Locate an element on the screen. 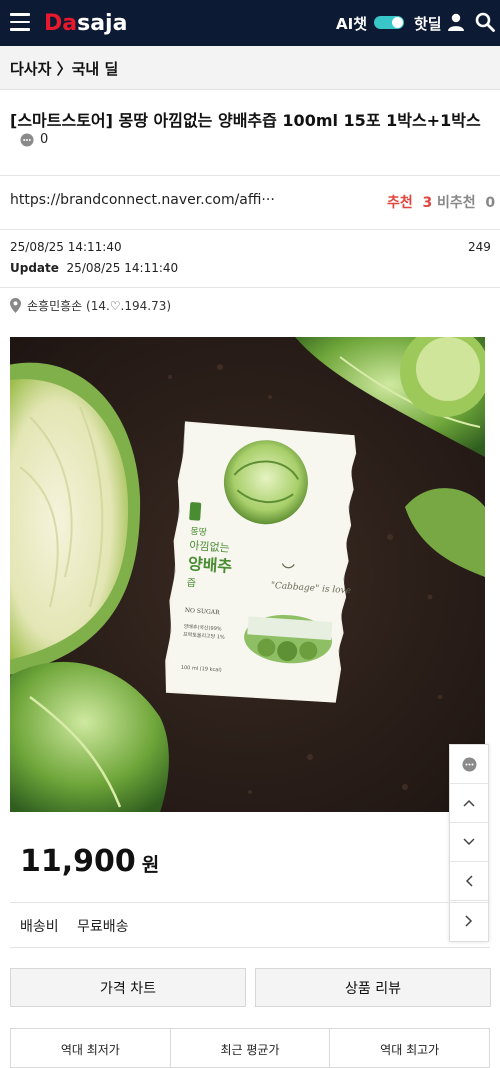 The image size is (500, 1068). pouch-brand-text: 몽땅 is located at coordinates (198, 532).